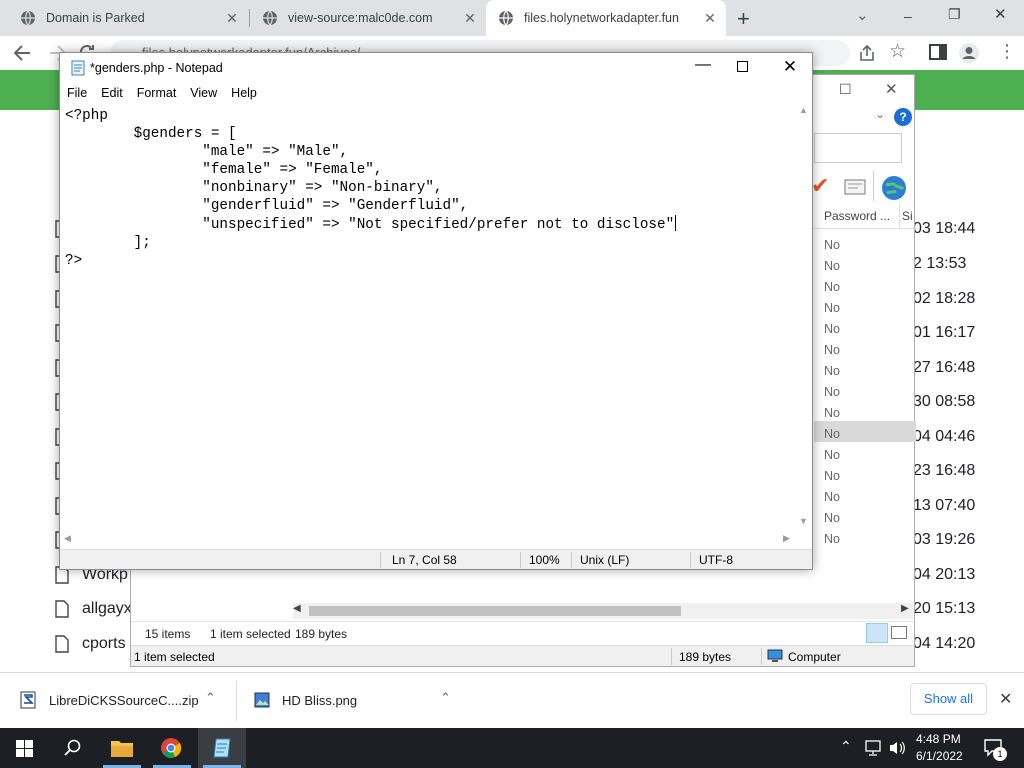 The height and width of the screenshot is (768, 1024). What do you see at coordinates (370, 261) in the screenshot?
I see `code-line: ?>` at bounding box center [370, 261].